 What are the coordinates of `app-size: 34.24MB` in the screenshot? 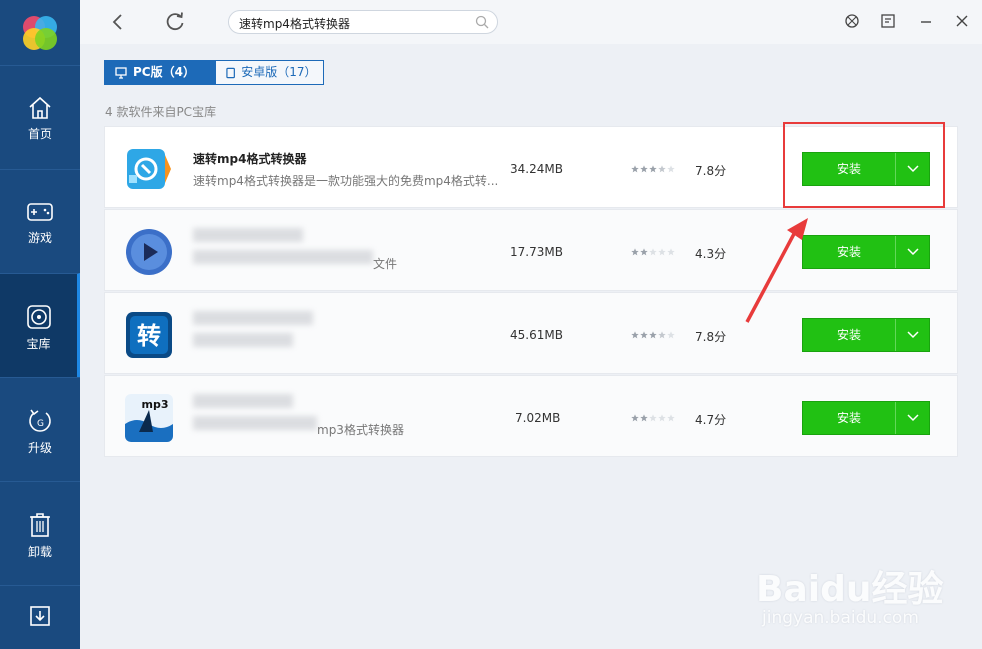 It's located at (536, 169).